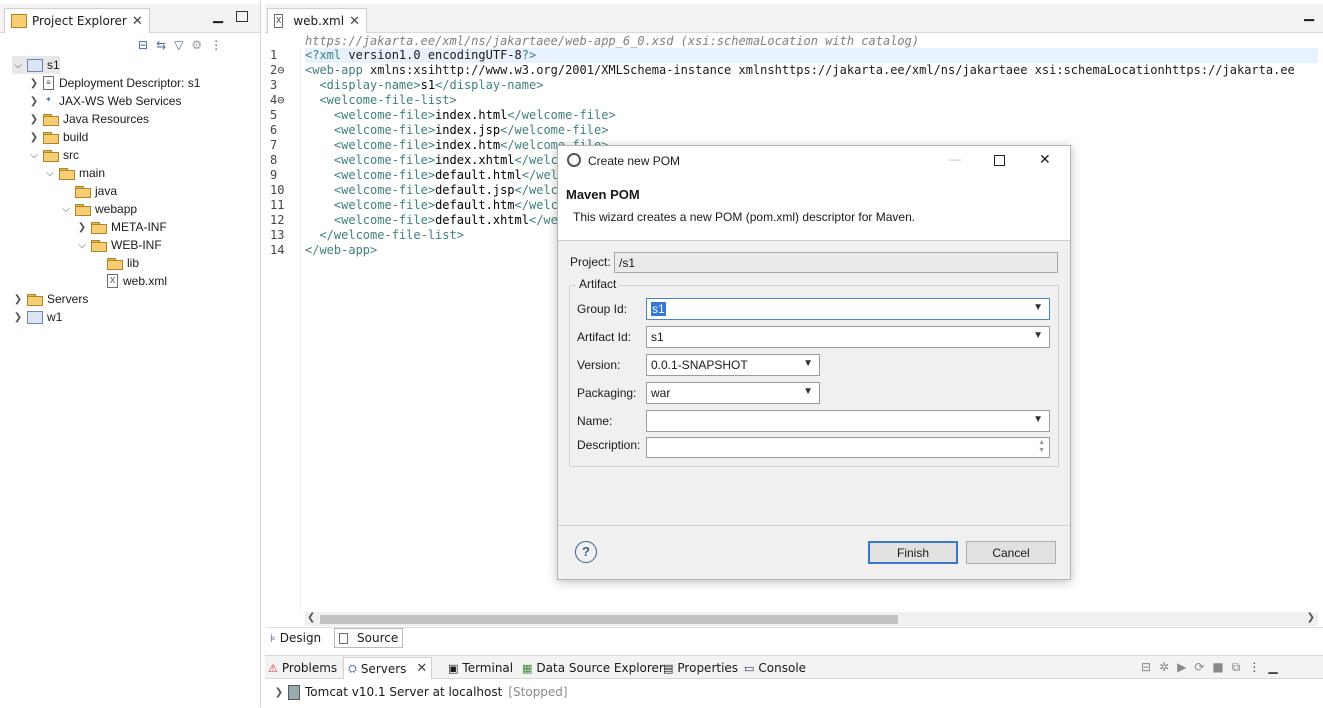 Image resolution: width=1323 pixels, height=708 pixels. What do you see at coordinates (1181, 667) in the screenshot?
I see `start-icon: ▶` at bounding box center [1181, 667].